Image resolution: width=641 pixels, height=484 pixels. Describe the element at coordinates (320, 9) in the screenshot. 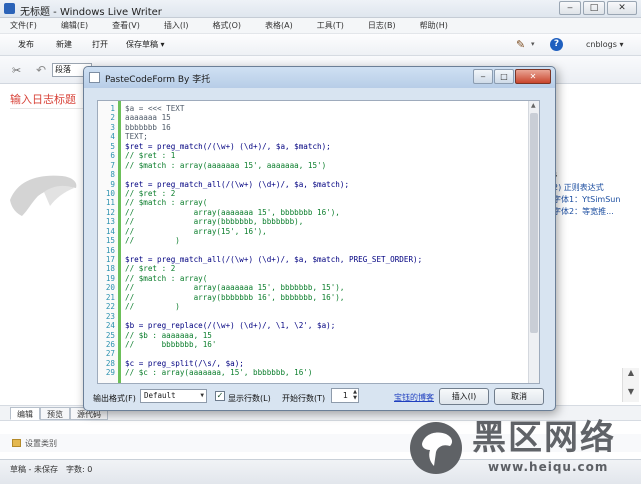

I see `window-titlebar: 无标题 - Windows Live Writer ‒ □ ✕` at that location.